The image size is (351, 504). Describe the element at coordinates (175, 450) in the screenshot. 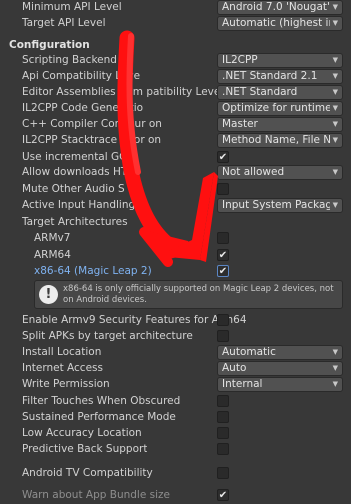

I see `row-predictive-back: Predictive Back Support` at that location.